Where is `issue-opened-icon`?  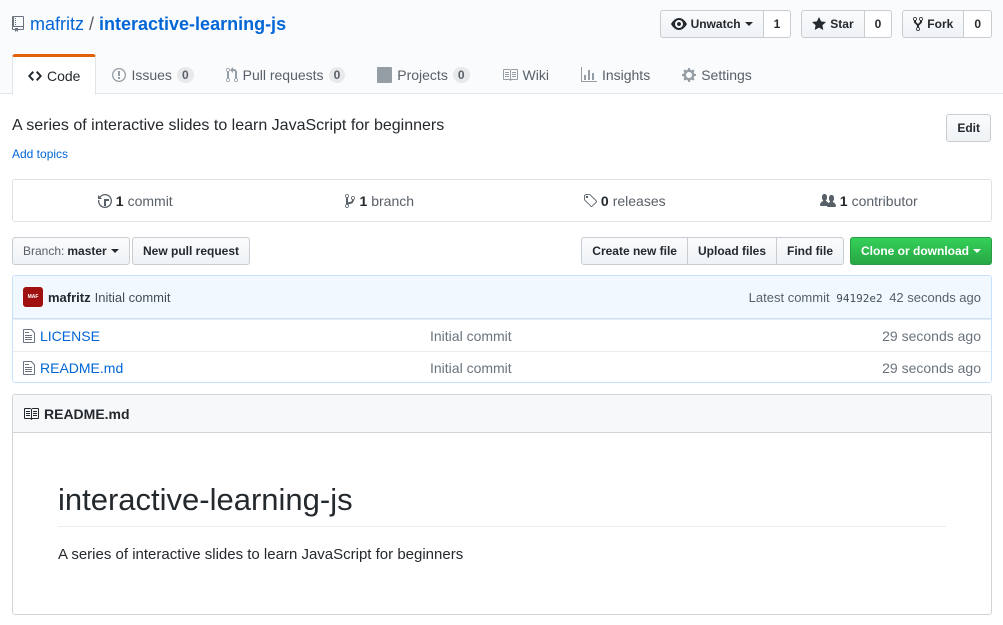 issue-opened-icon is located at coordinates (119, 75).